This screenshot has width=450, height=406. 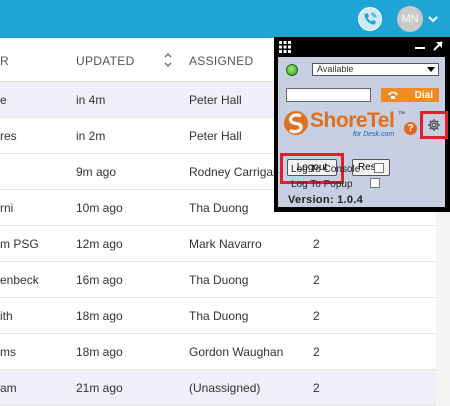 I want to click on table-row: ms 18m ago Gordon Waughan 2, so click(x=225, y=352).